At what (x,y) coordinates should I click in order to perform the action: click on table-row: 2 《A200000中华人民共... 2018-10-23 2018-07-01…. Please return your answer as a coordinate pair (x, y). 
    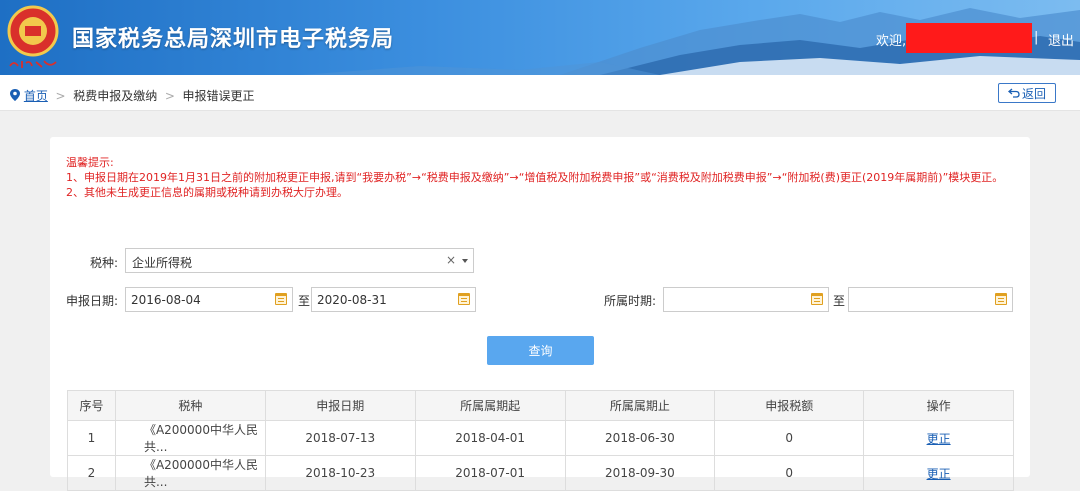
    Looking at the image, I should click on (540, 473).